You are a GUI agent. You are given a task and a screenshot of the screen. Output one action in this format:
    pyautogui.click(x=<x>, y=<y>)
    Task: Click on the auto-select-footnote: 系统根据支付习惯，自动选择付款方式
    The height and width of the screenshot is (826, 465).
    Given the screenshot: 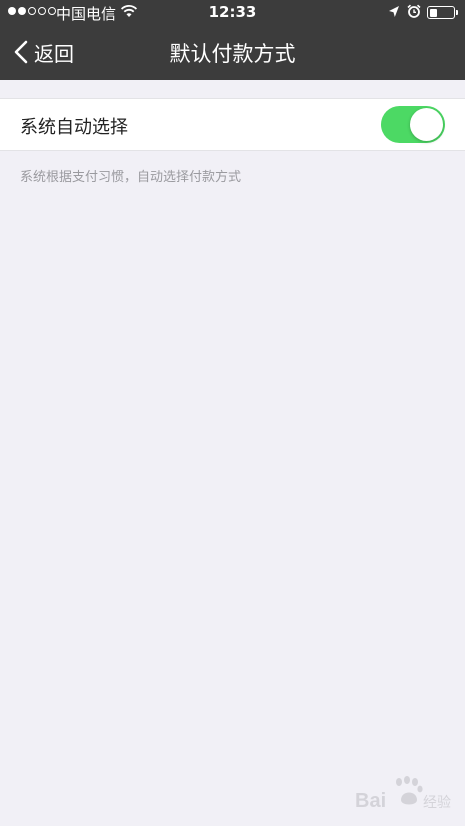 What is the action you would take?
    pyautogui.click(x=131, y=177)
    